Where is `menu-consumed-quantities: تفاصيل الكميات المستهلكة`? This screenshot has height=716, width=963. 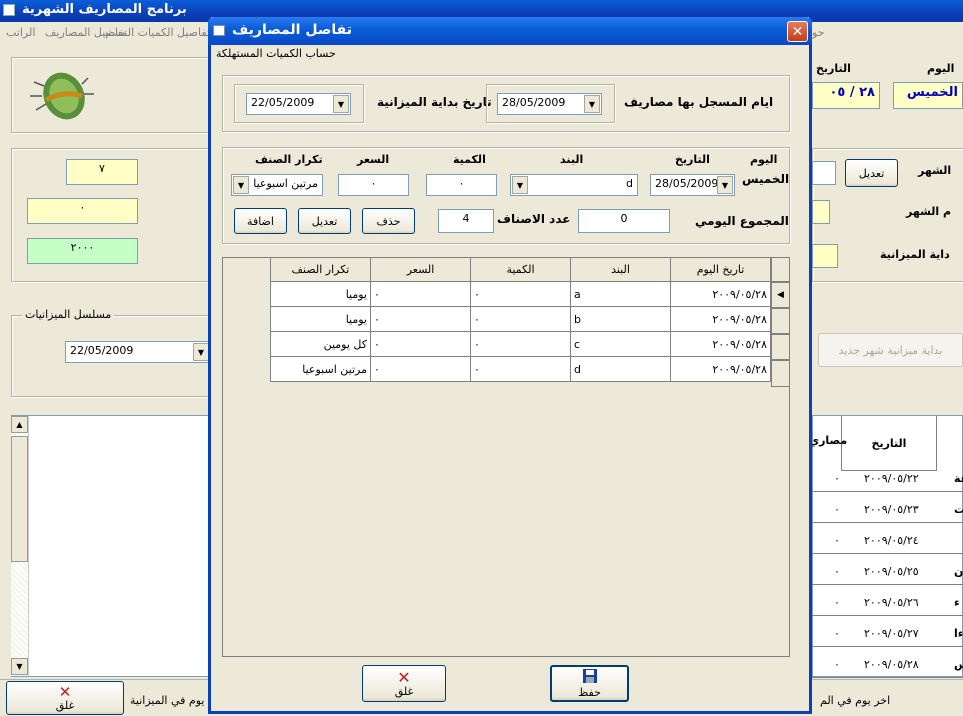
menu-consumed-quantities: تفاصيل الكميات المستهلكة is located at coordinates (158, 32).